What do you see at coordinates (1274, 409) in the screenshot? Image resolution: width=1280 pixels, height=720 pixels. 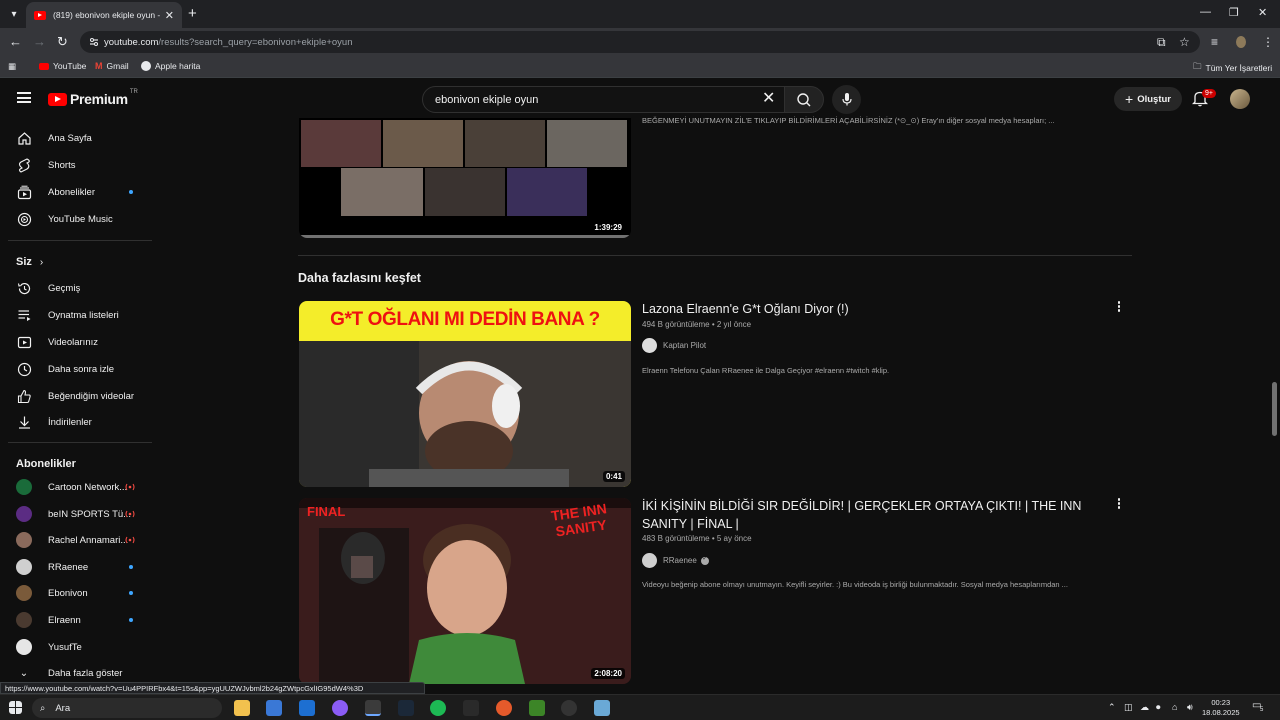 I see `scrollbar-thumb` at bounding box center [1274, 409].